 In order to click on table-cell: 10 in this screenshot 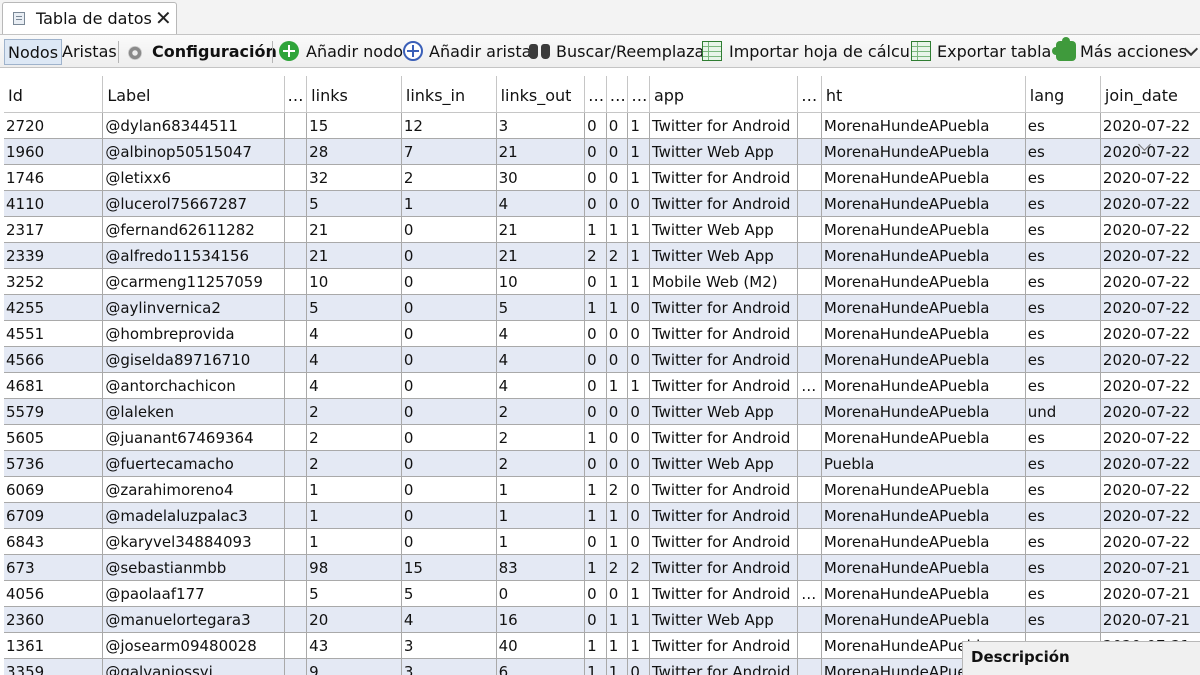, I will do `click(354, 281)`.